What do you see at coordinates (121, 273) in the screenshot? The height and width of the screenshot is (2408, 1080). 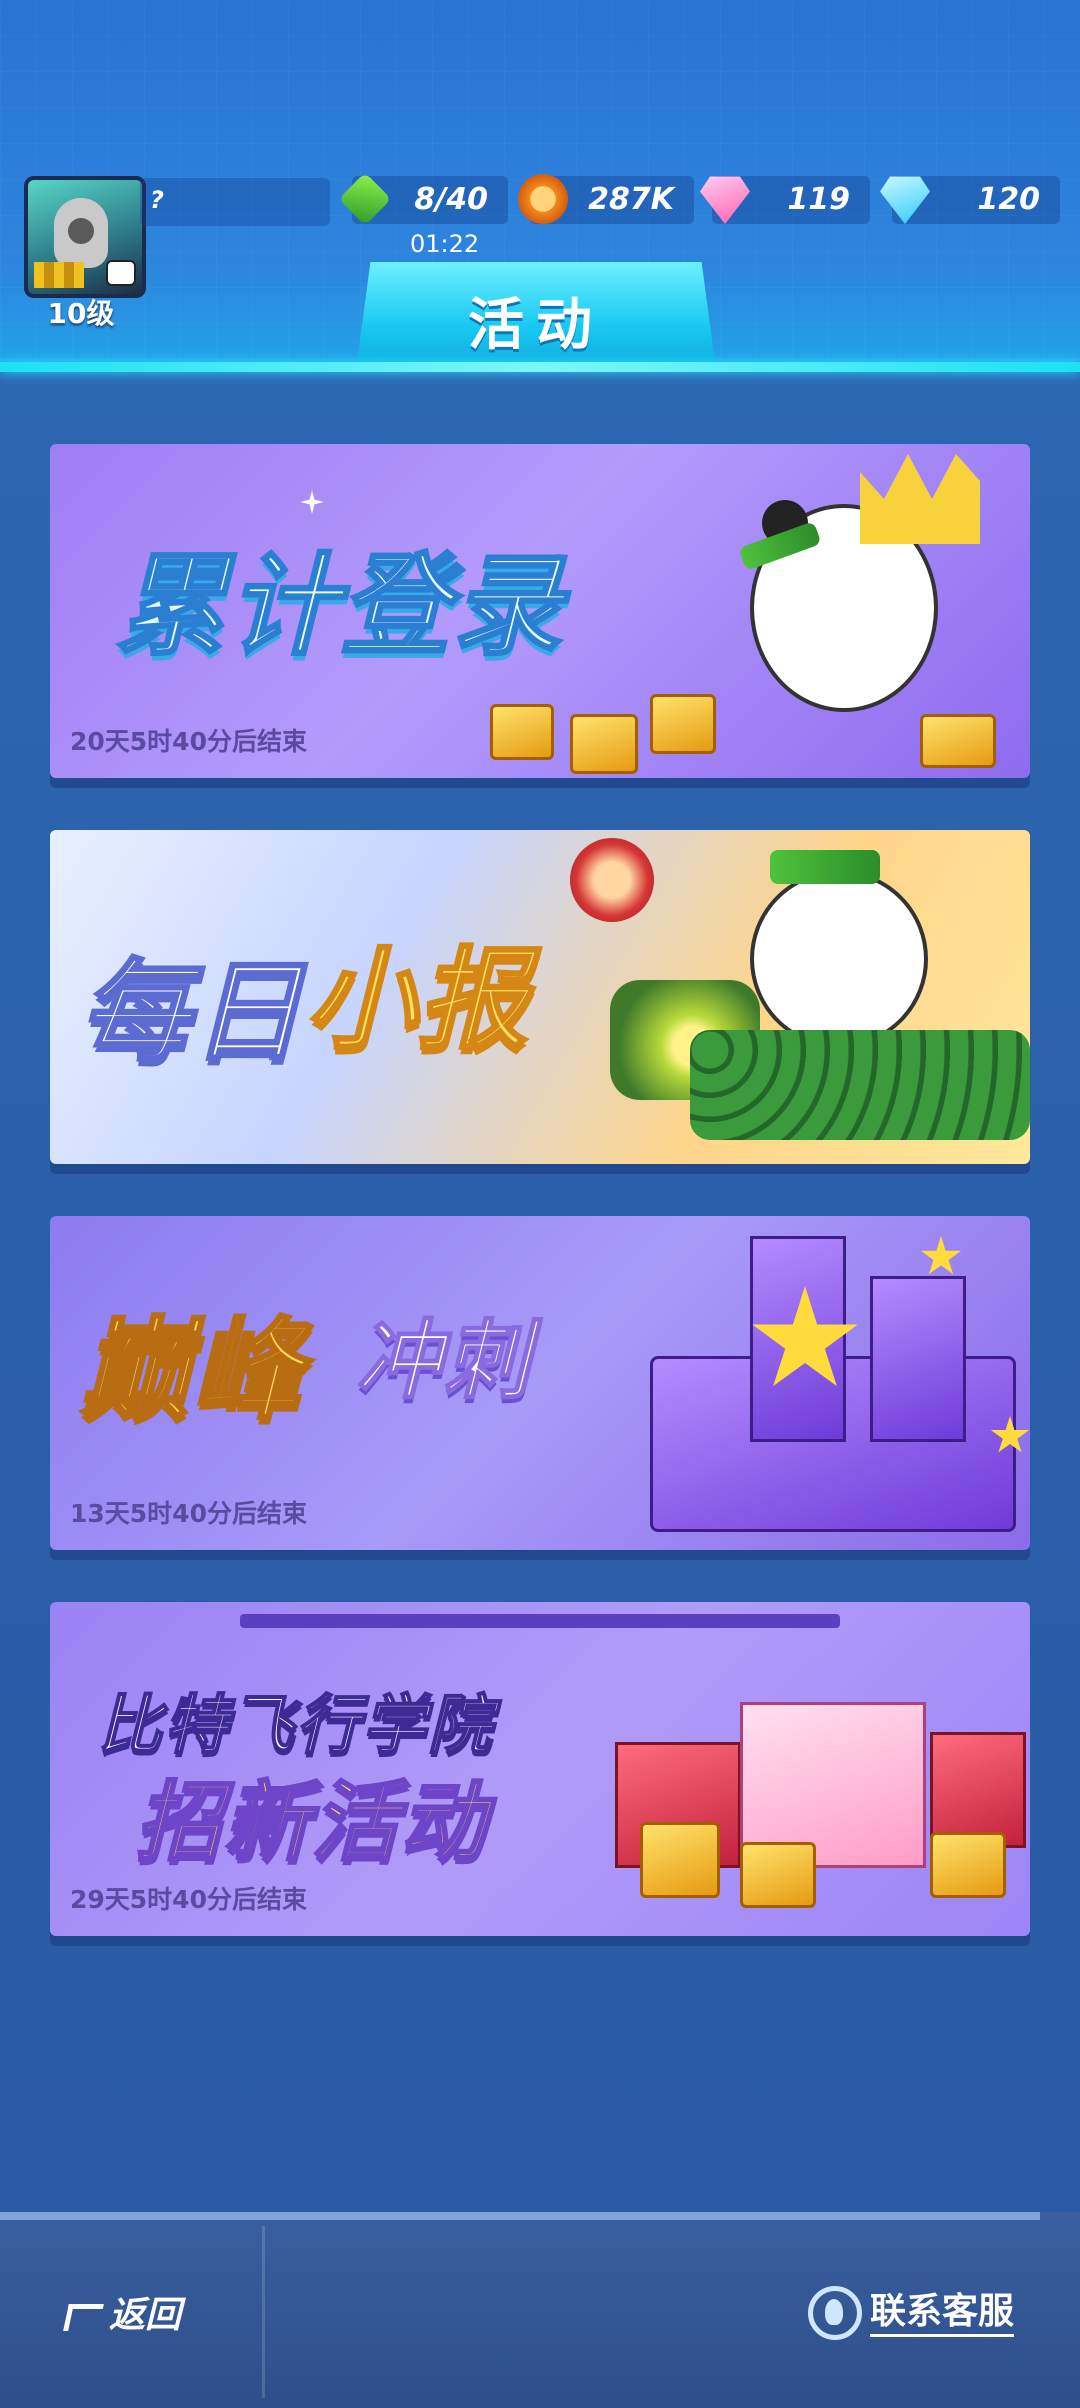 I see `avatar-panda-icon` at bounding box center [121, 273].